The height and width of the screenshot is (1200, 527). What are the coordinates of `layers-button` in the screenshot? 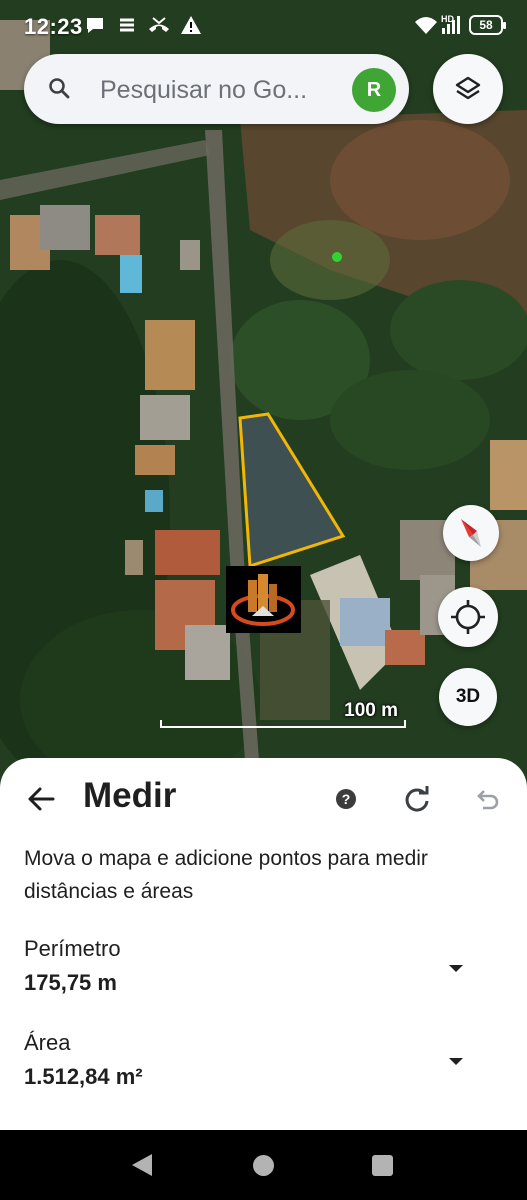 It's located at (468, 89).